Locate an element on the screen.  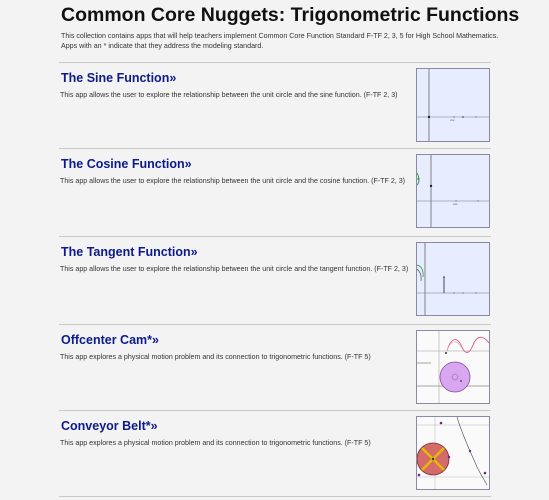
tangent-graph-thumbnail is located at coordinates (453, 279).